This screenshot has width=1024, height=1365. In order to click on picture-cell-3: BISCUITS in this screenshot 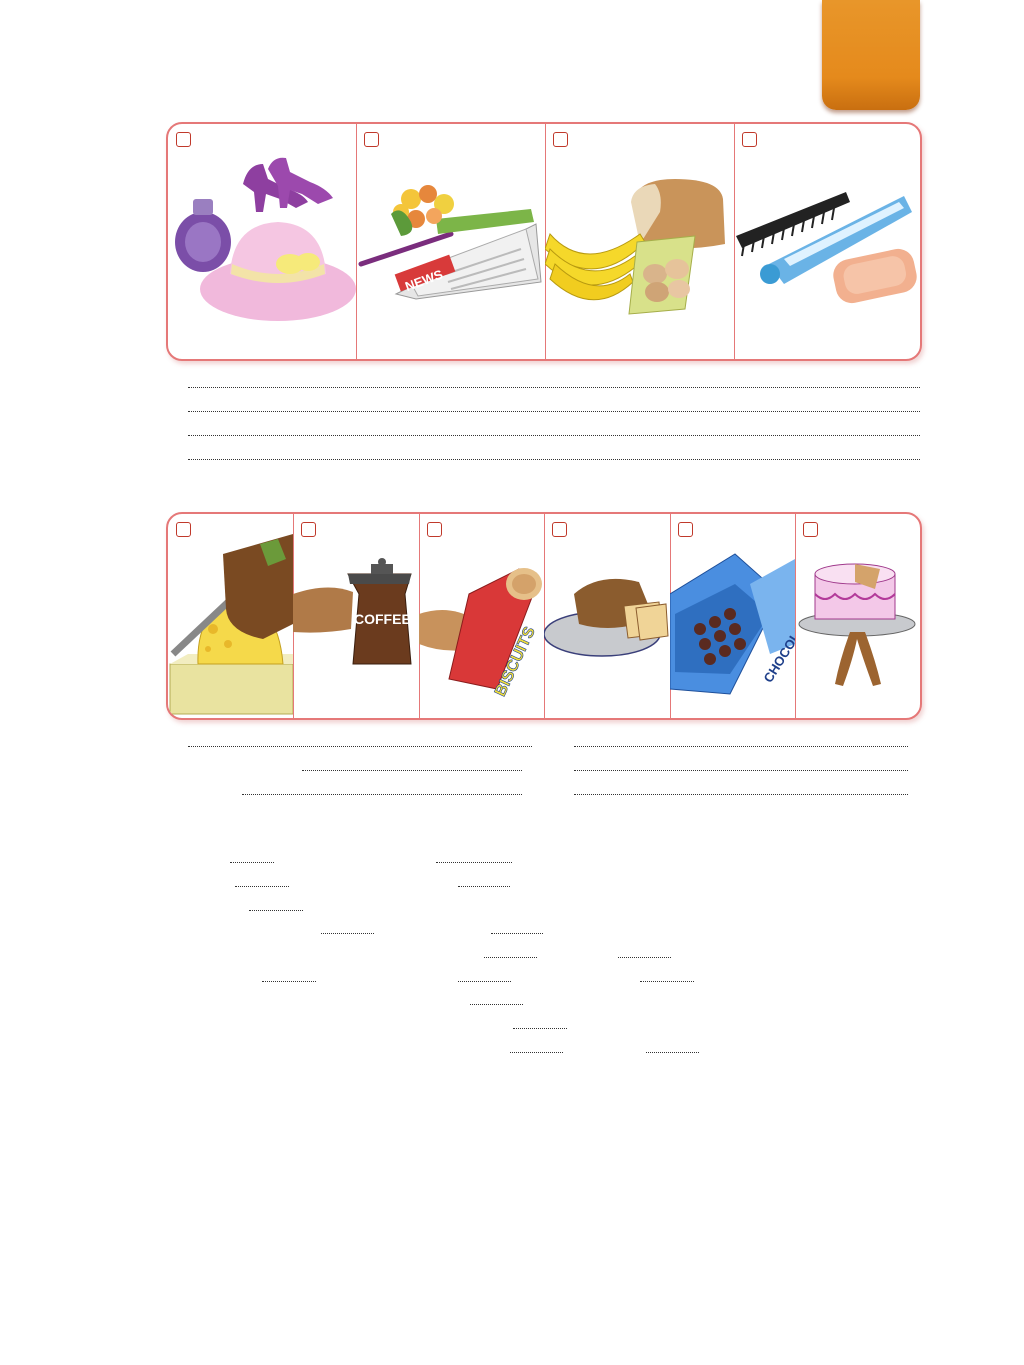, I will do `click(482, 616)`.